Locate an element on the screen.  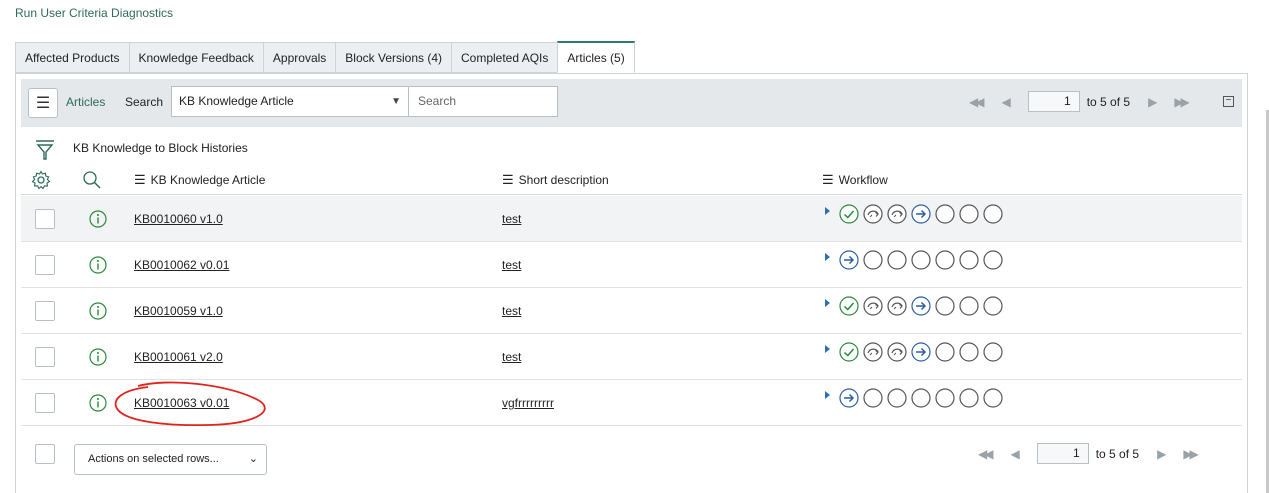
search-field-select: KB Knowledge Article ▼ is located at coordinates (290, 101).